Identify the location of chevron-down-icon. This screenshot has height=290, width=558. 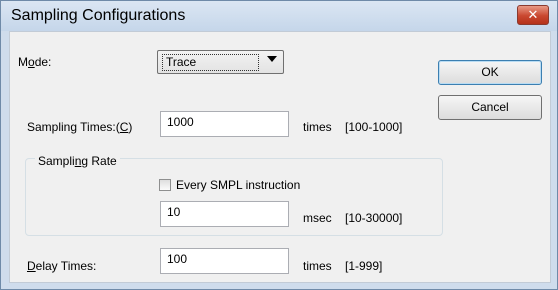
(272, 59).